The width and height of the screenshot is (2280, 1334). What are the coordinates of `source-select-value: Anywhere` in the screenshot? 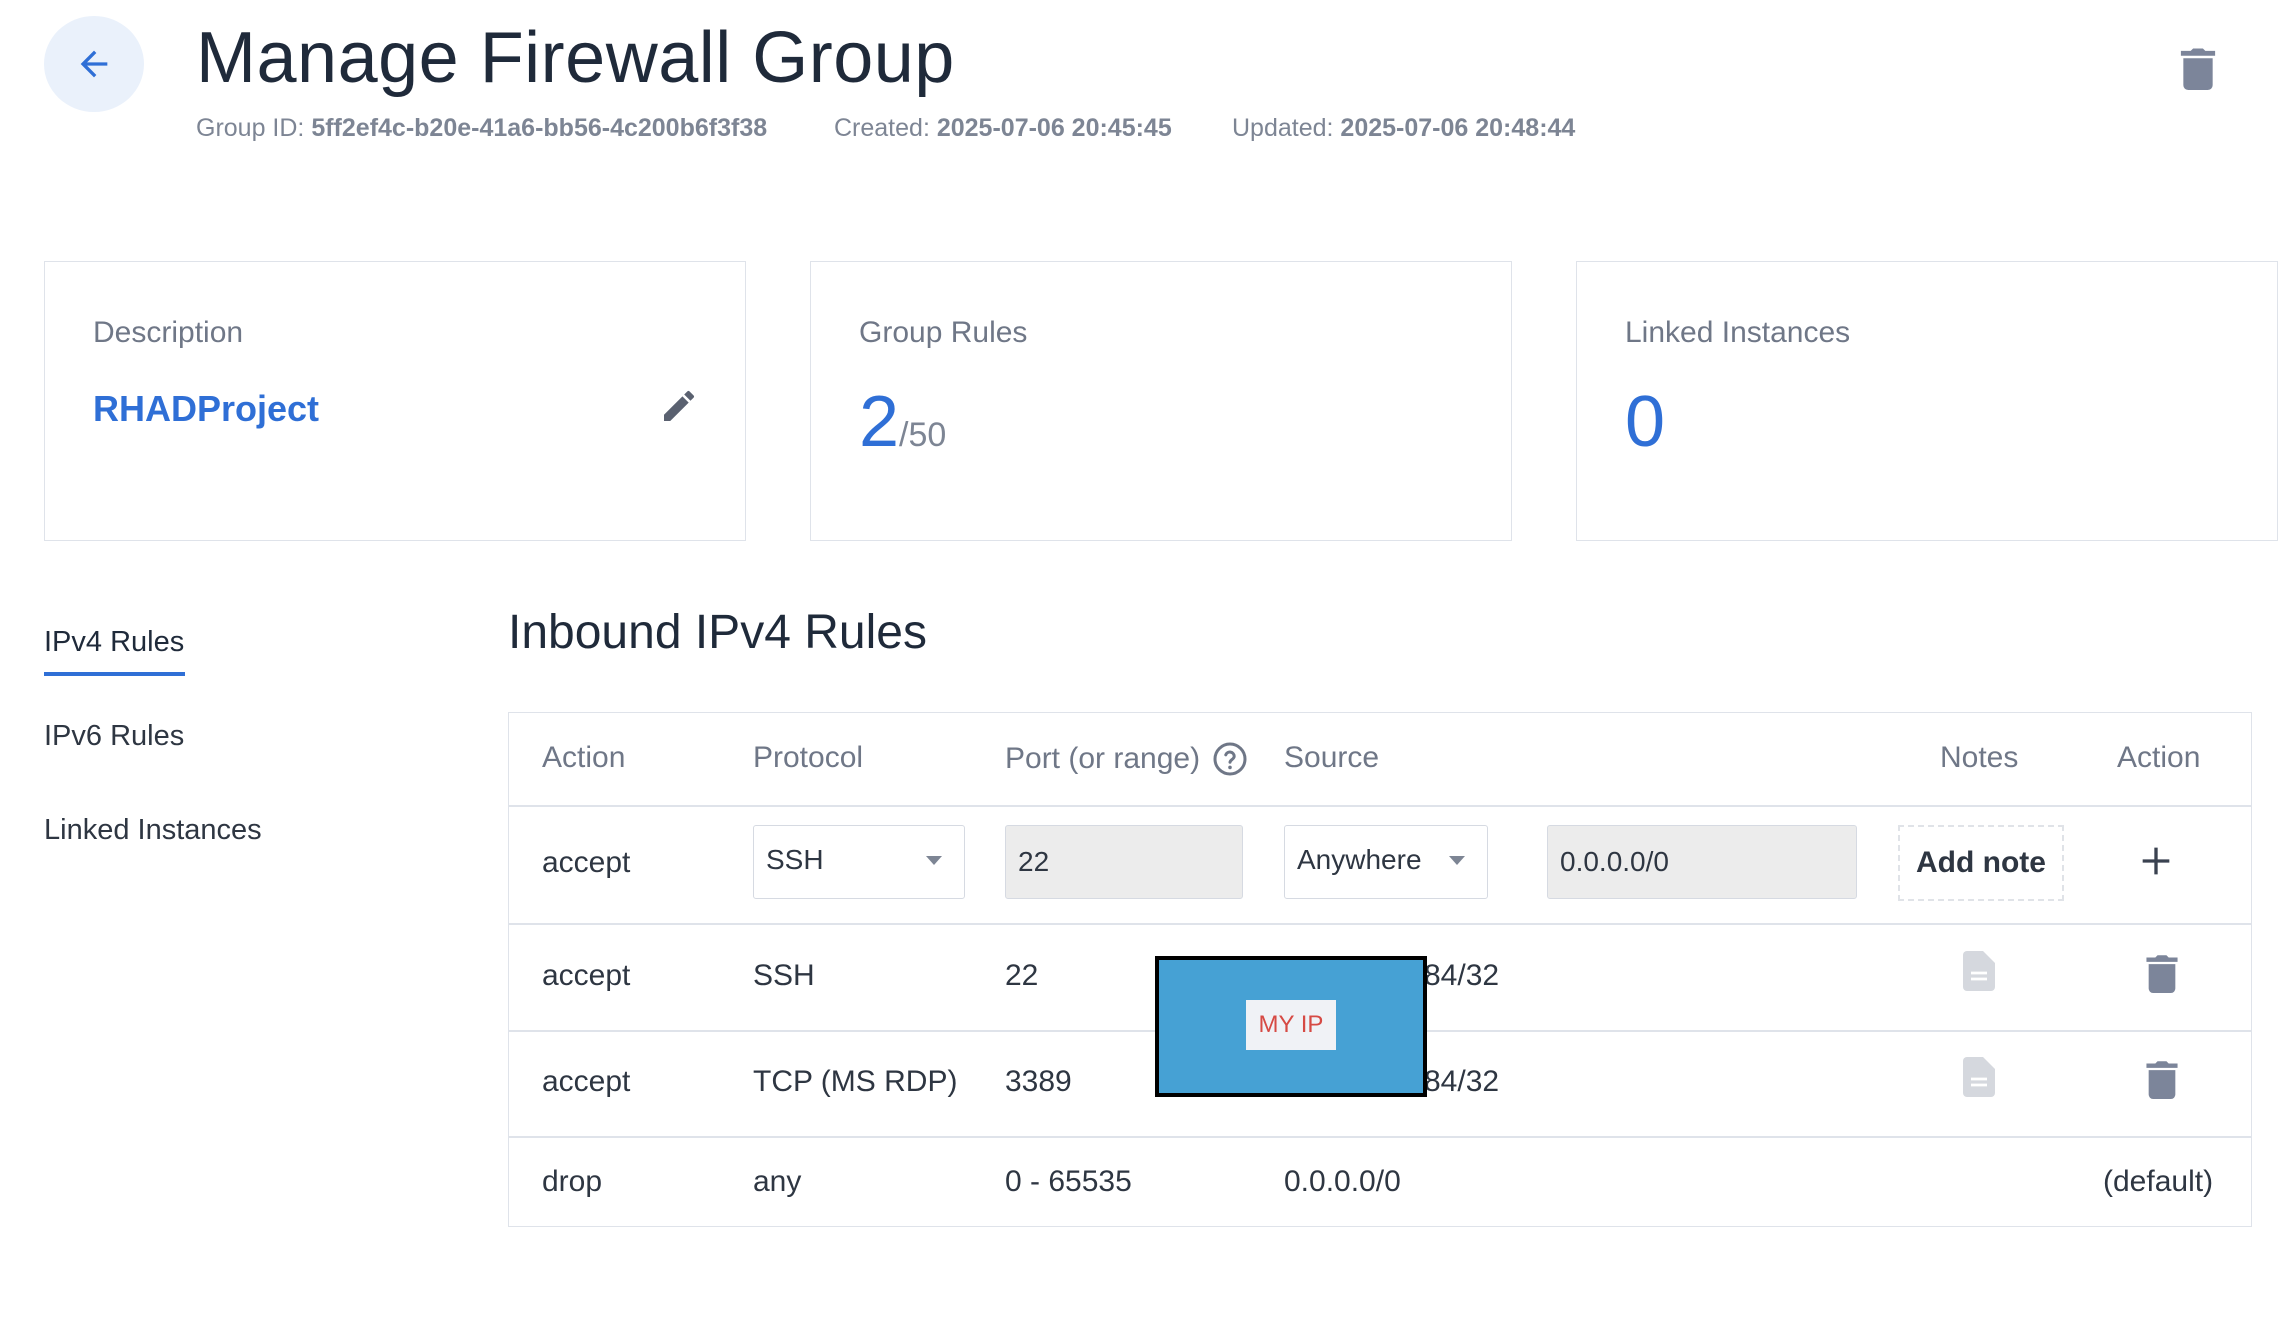 It's located at (1359, 859).